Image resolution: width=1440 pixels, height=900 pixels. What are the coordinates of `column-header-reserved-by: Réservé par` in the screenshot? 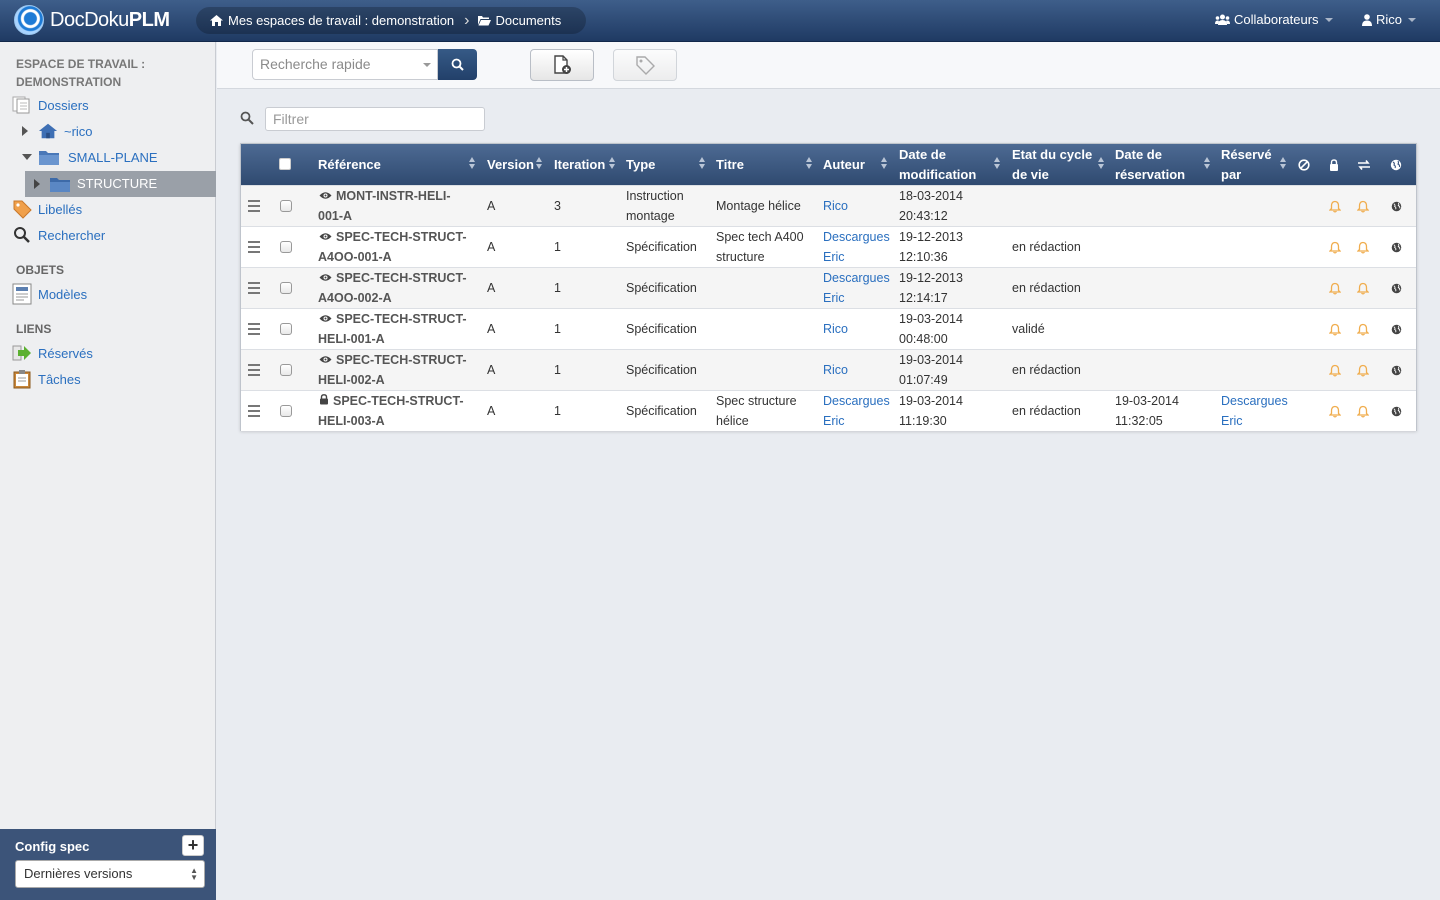 It's located at (1246, 164).